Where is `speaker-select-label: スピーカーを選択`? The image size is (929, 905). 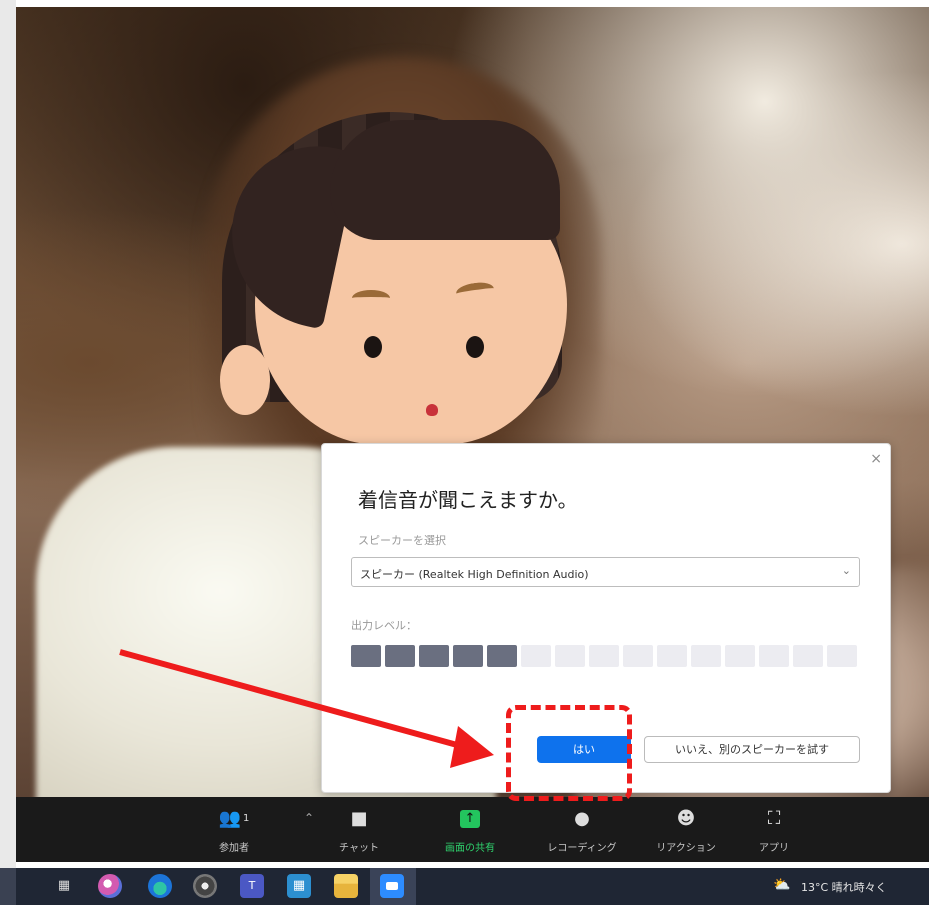 speaker-select-label: スピーカーを選択 is located at coordinates (402, 540).